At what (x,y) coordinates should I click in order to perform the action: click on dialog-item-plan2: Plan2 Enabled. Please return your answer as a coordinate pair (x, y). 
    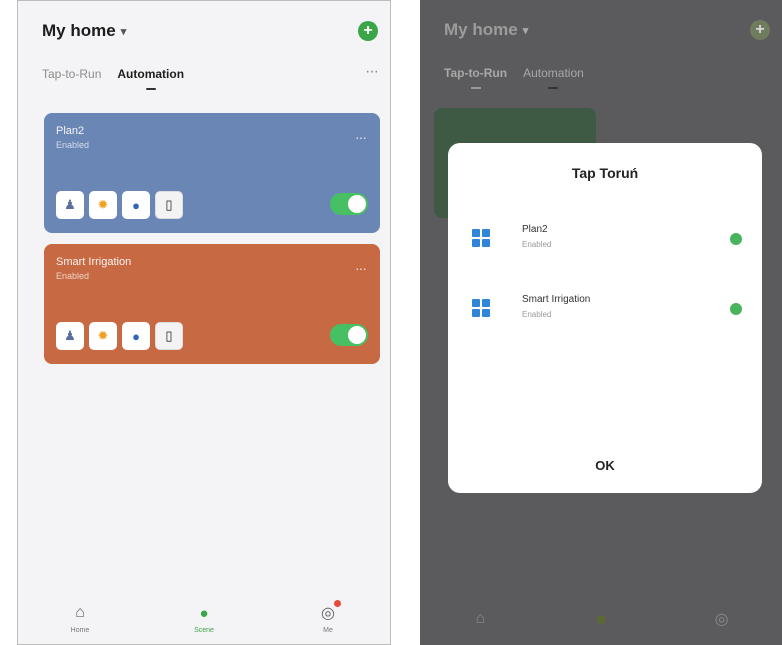
    Looking at the image, I should click on (607, 241).